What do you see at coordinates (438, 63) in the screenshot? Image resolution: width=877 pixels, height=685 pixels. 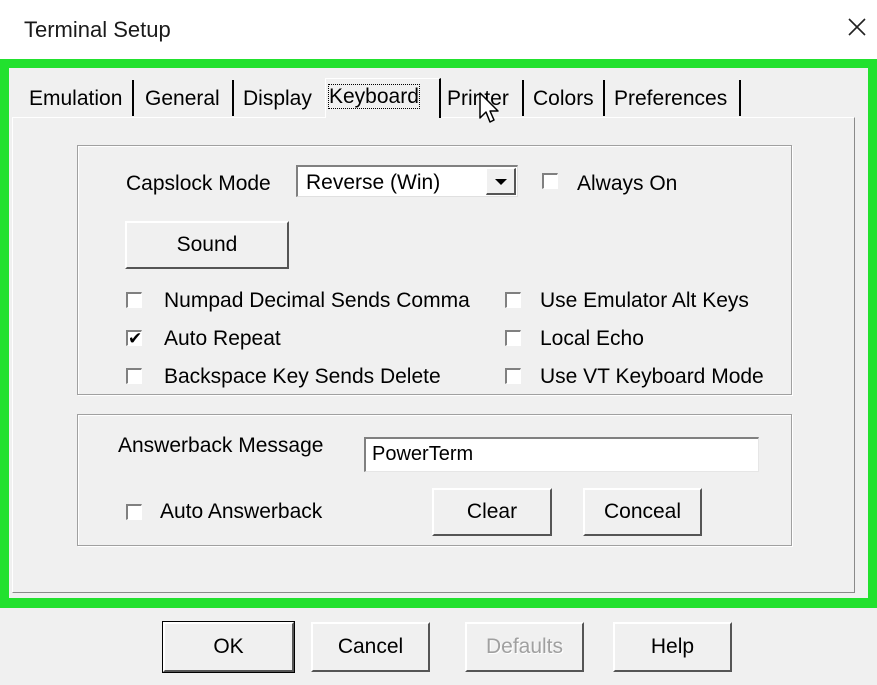 I see `highlight-frame-top` at bounding box center [438, 63].